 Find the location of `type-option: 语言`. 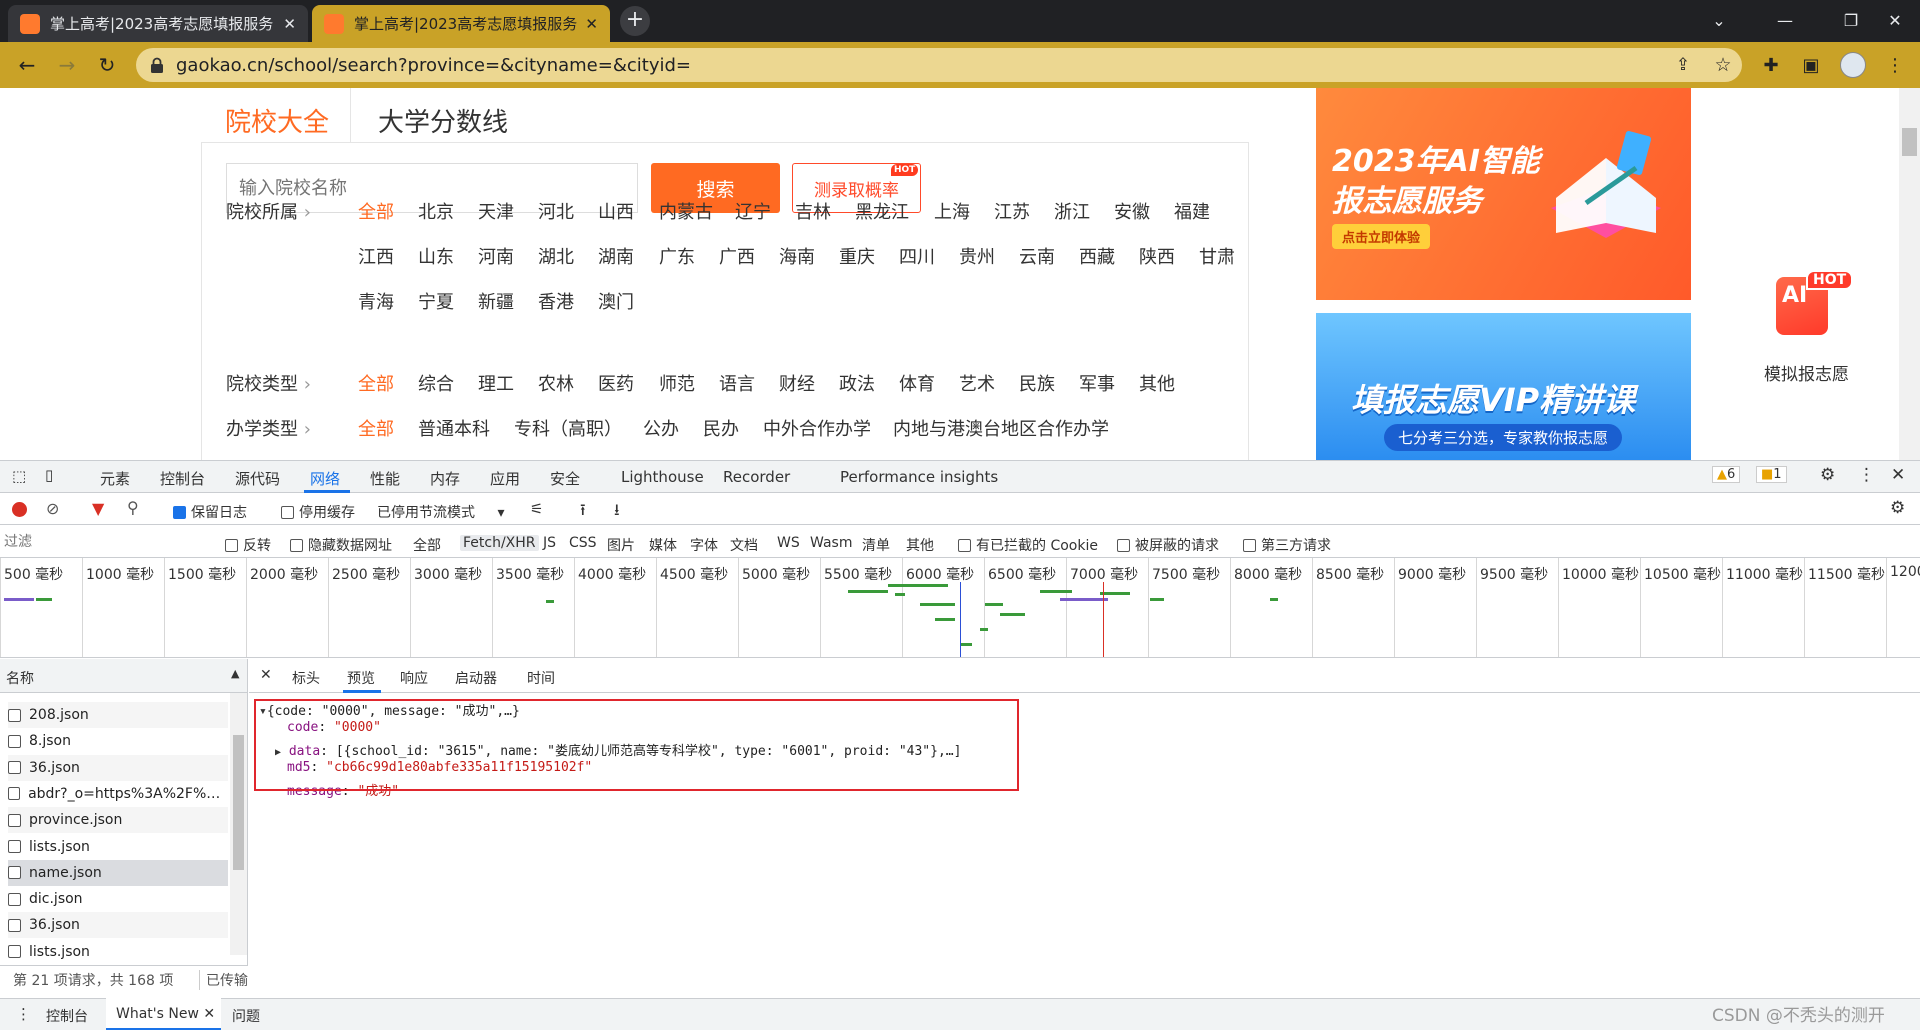

type-option: 语言 is located at coordinates (737, 383).